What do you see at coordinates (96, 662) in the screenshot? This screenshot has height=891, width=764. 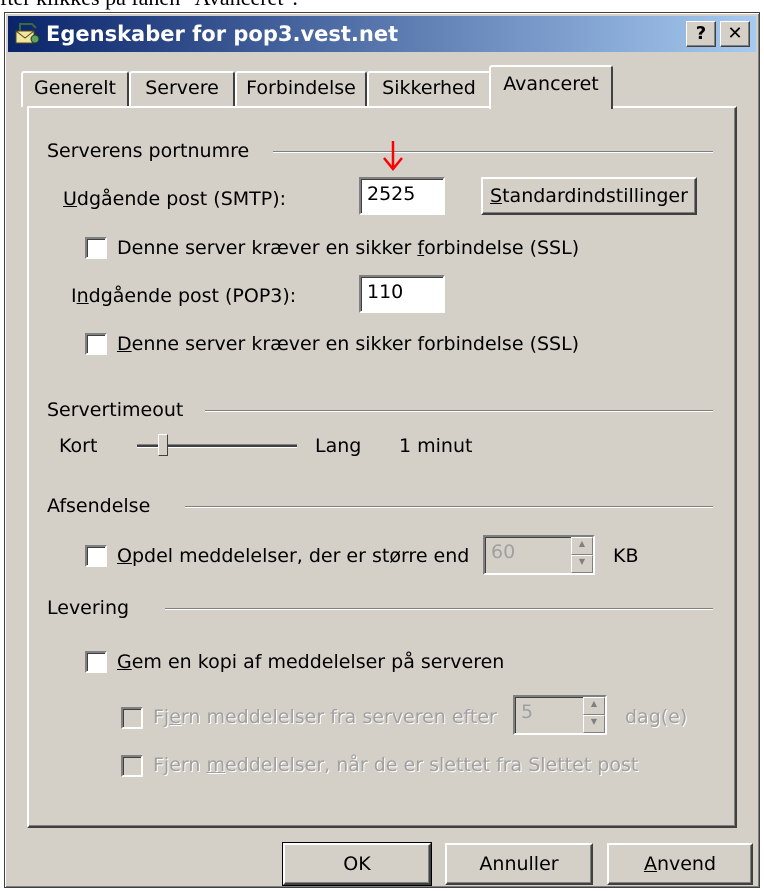 I see `keep-copy-checkbox` at bounding box center [96, 662].